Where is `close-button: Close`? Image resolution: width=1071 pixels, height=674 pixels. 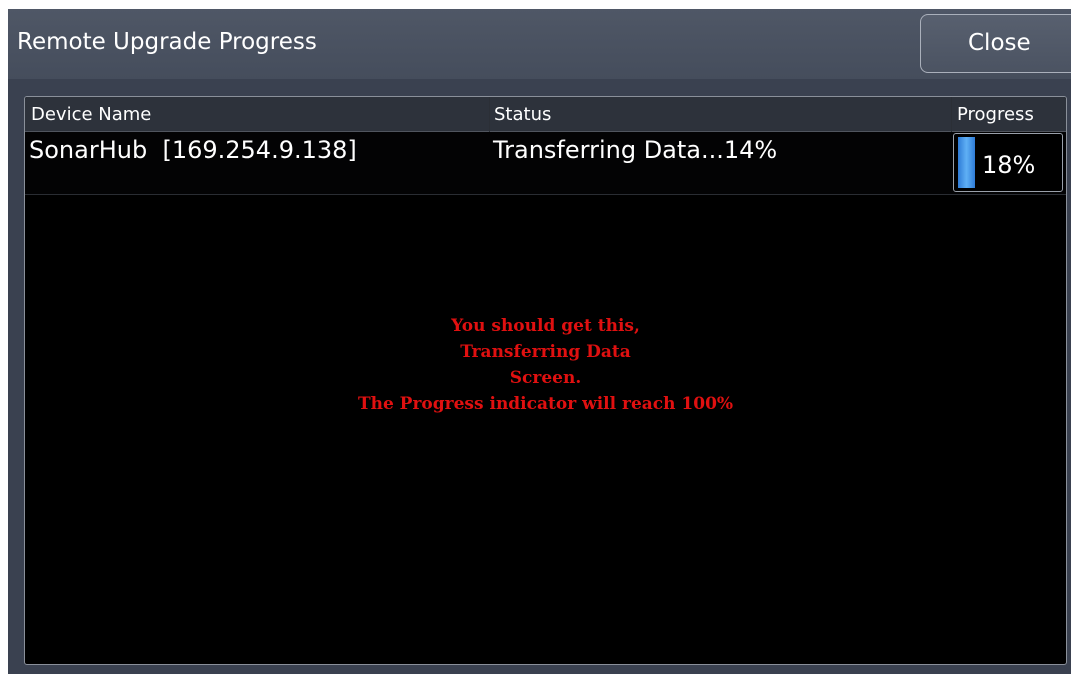
close-button: Close is located at coordinates (995, 43).